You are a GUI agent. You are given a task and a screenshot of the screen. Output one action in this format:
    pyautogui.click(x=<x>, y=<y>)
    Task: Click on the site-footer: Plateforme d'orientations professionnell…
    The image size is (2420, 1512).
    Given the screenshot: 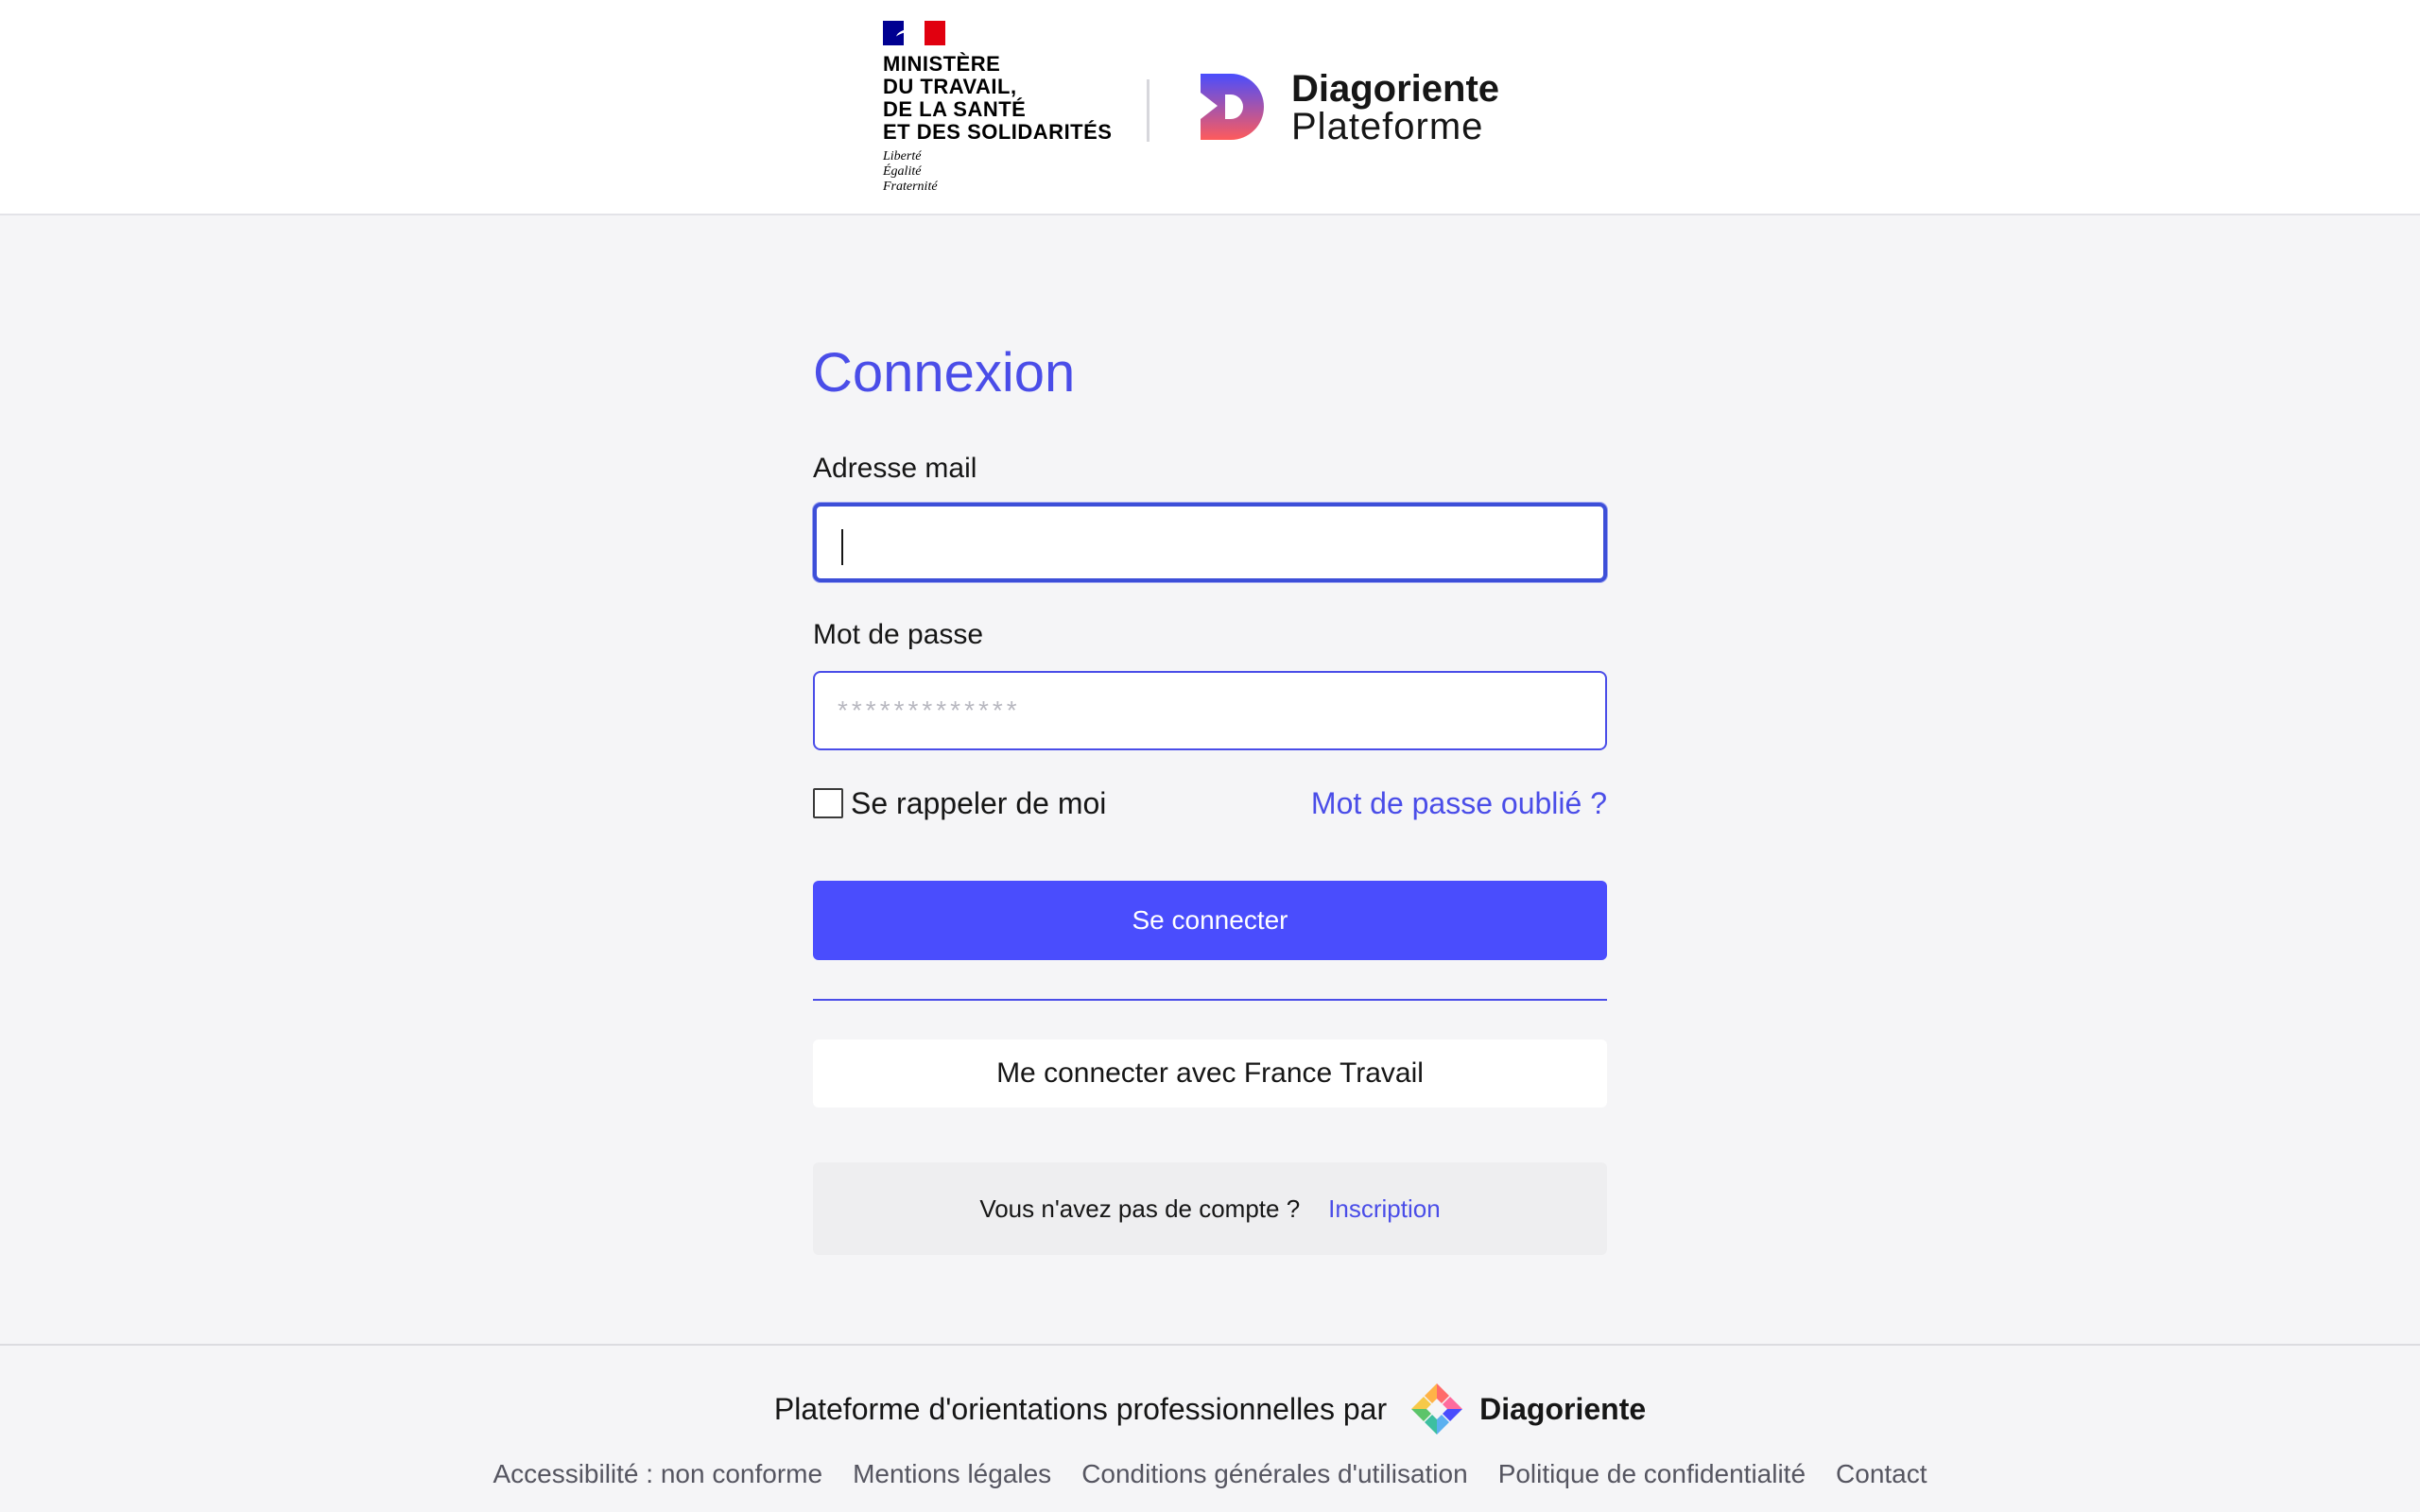 What is the action you would take?
    pyautogui.click(x=1210, y=1428)
    